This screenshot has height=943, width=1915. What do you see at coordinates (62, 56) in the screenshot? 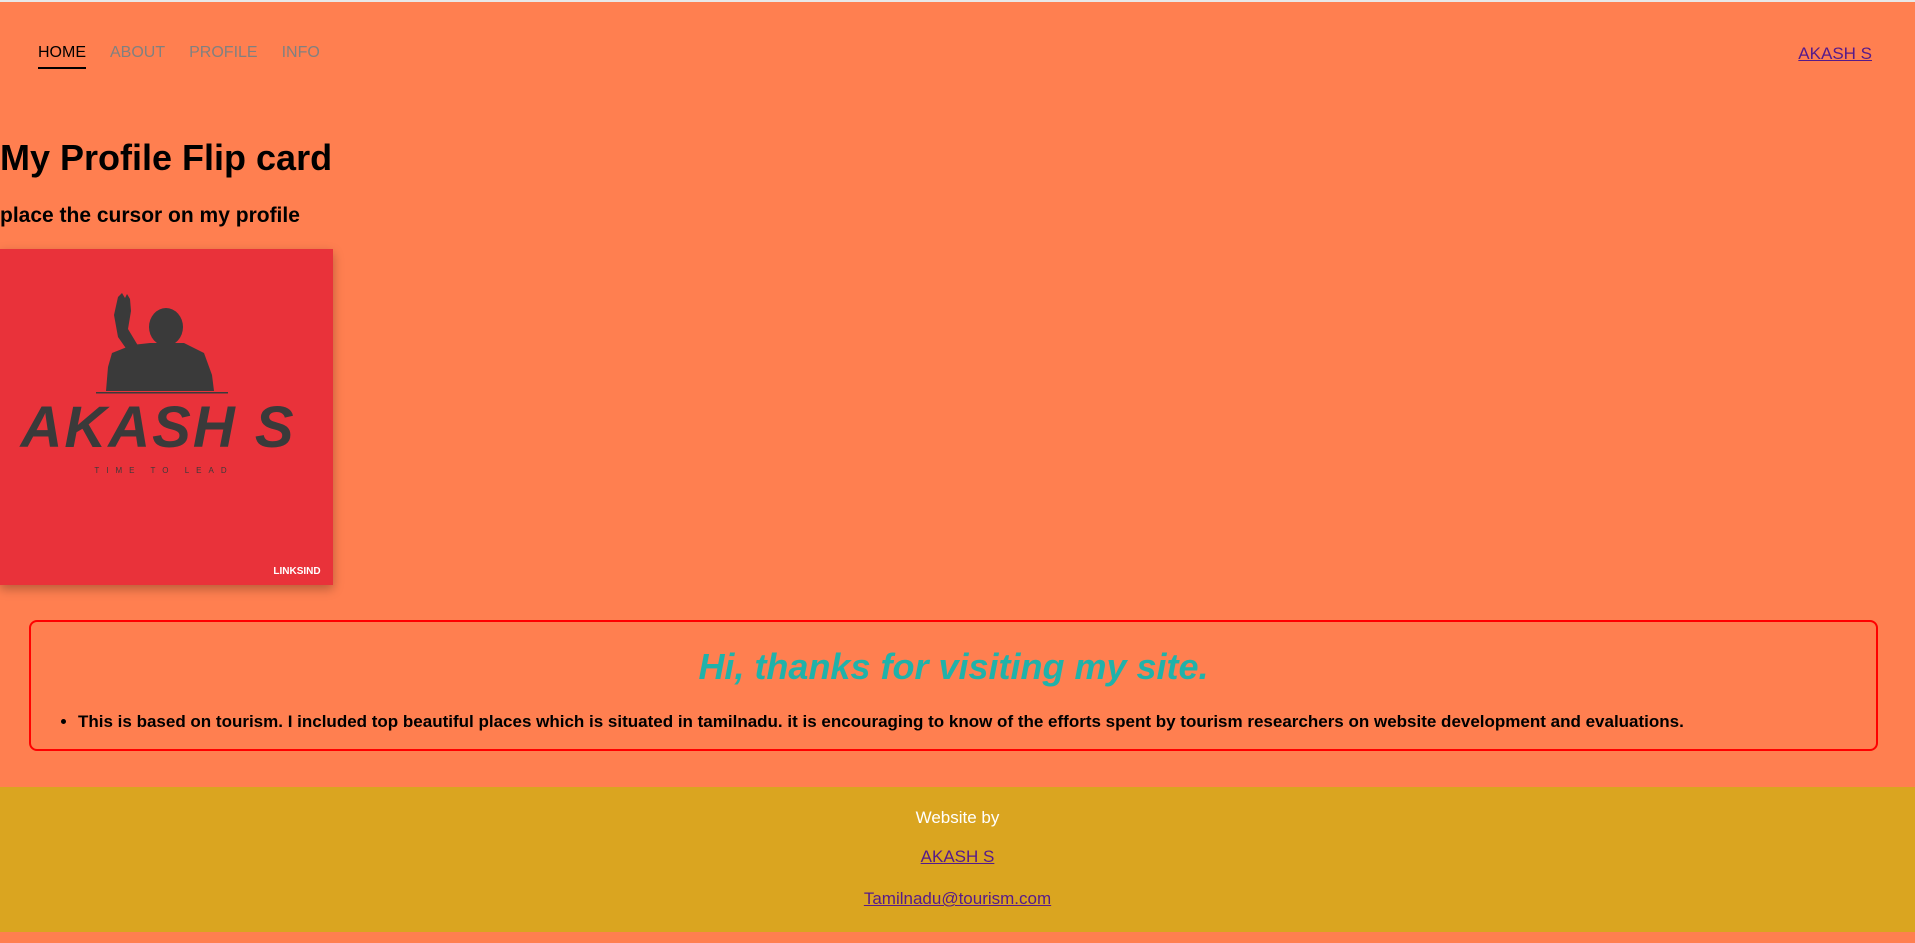
I see `nav-home-link: HOME` at bounding box center [62, 56].